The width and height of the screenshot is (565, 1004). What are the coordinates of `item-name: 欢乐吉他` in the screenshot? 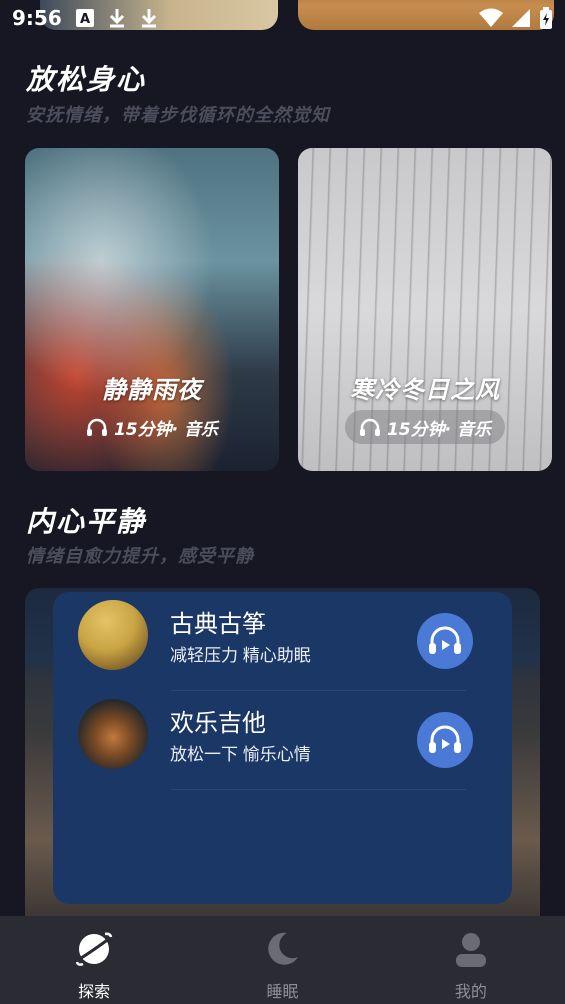 It's located at (218, 723).